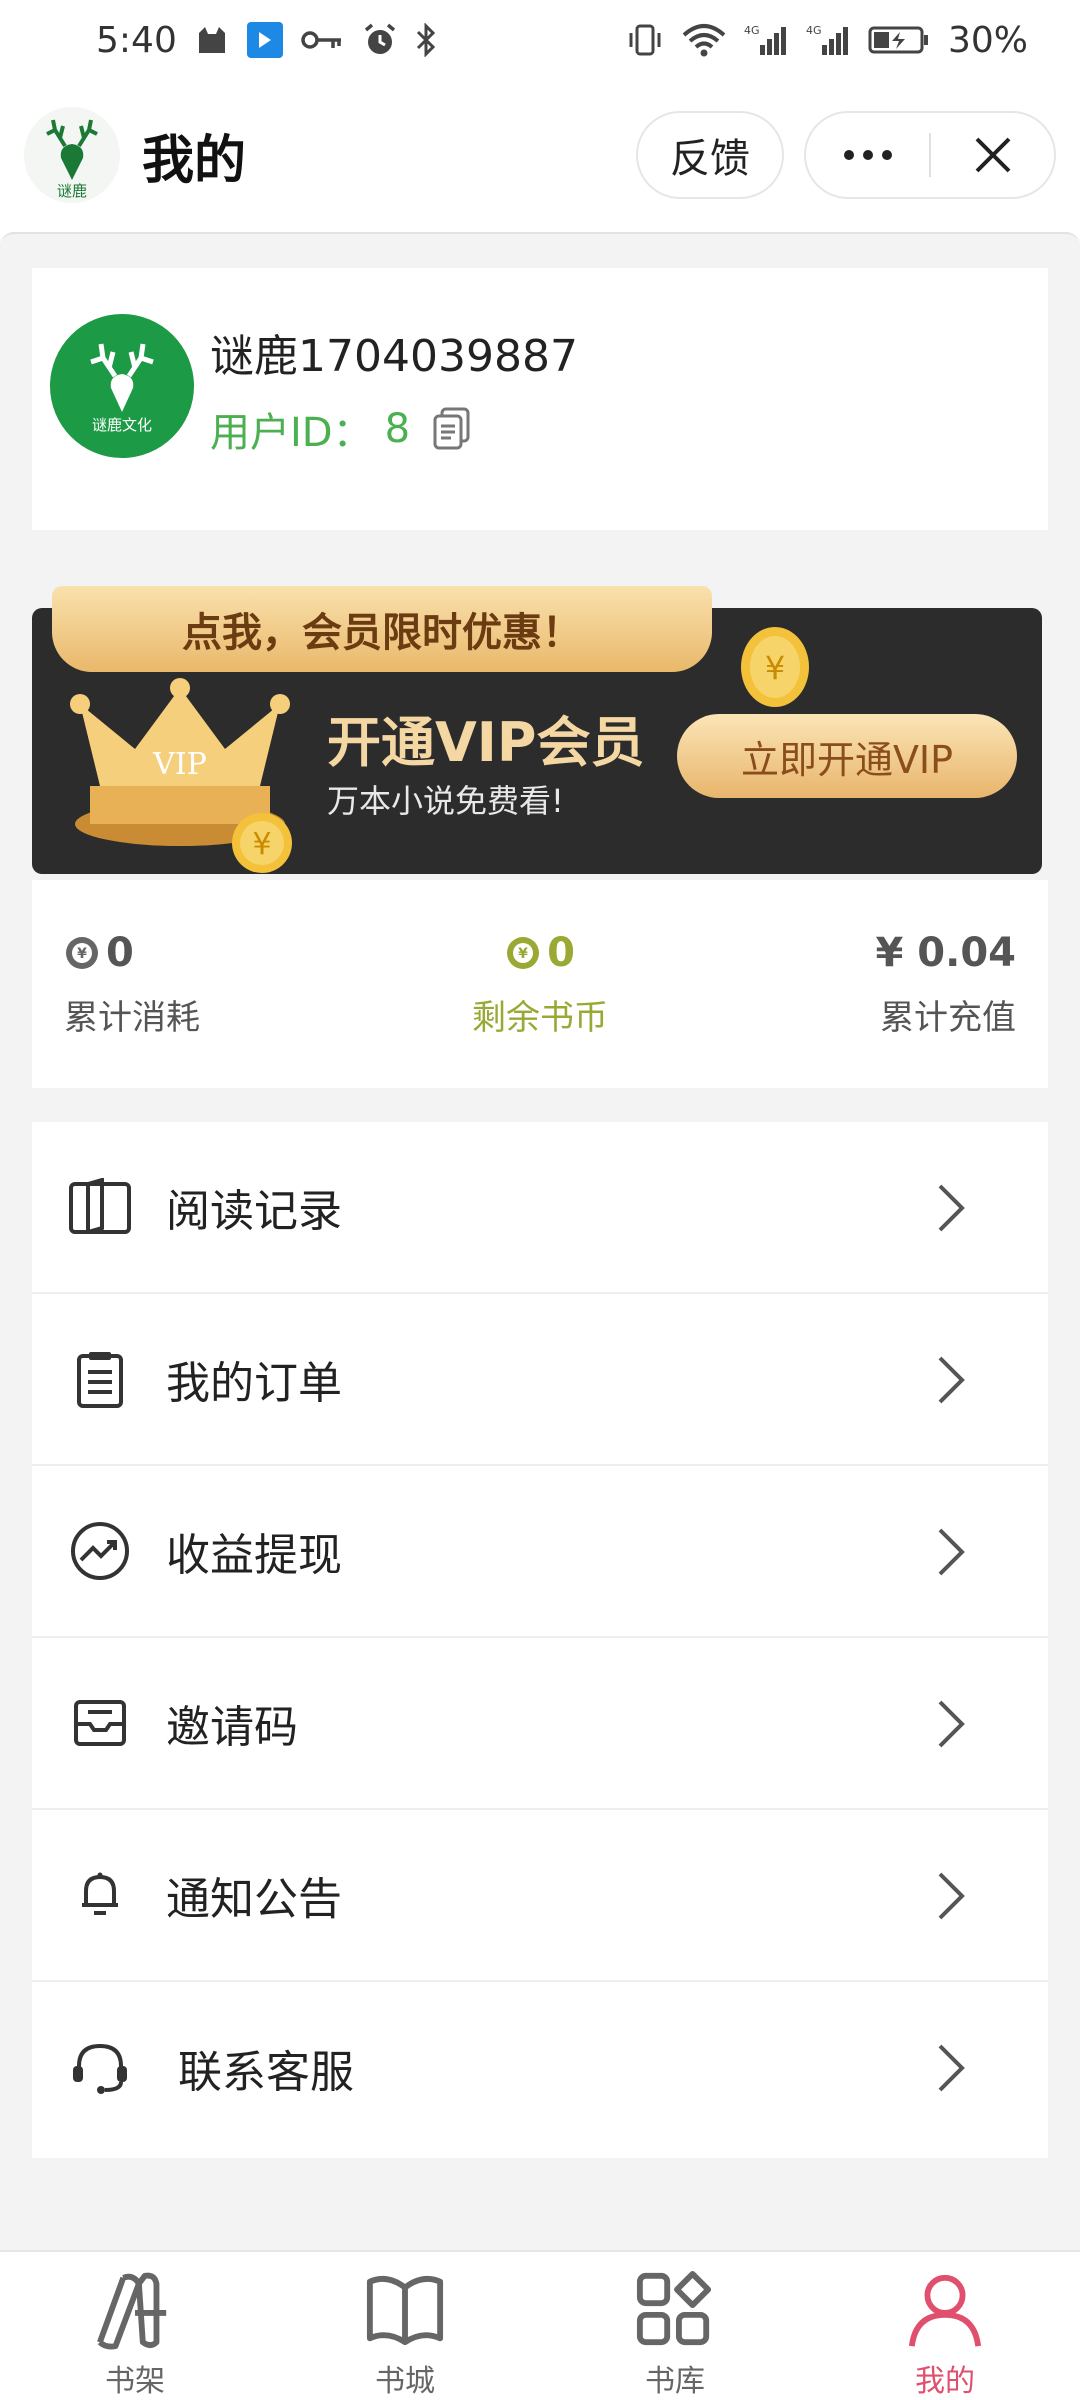 This screenshot has width=1080, height=2400. I want to click on more-dots-icon, so click(867, 155).